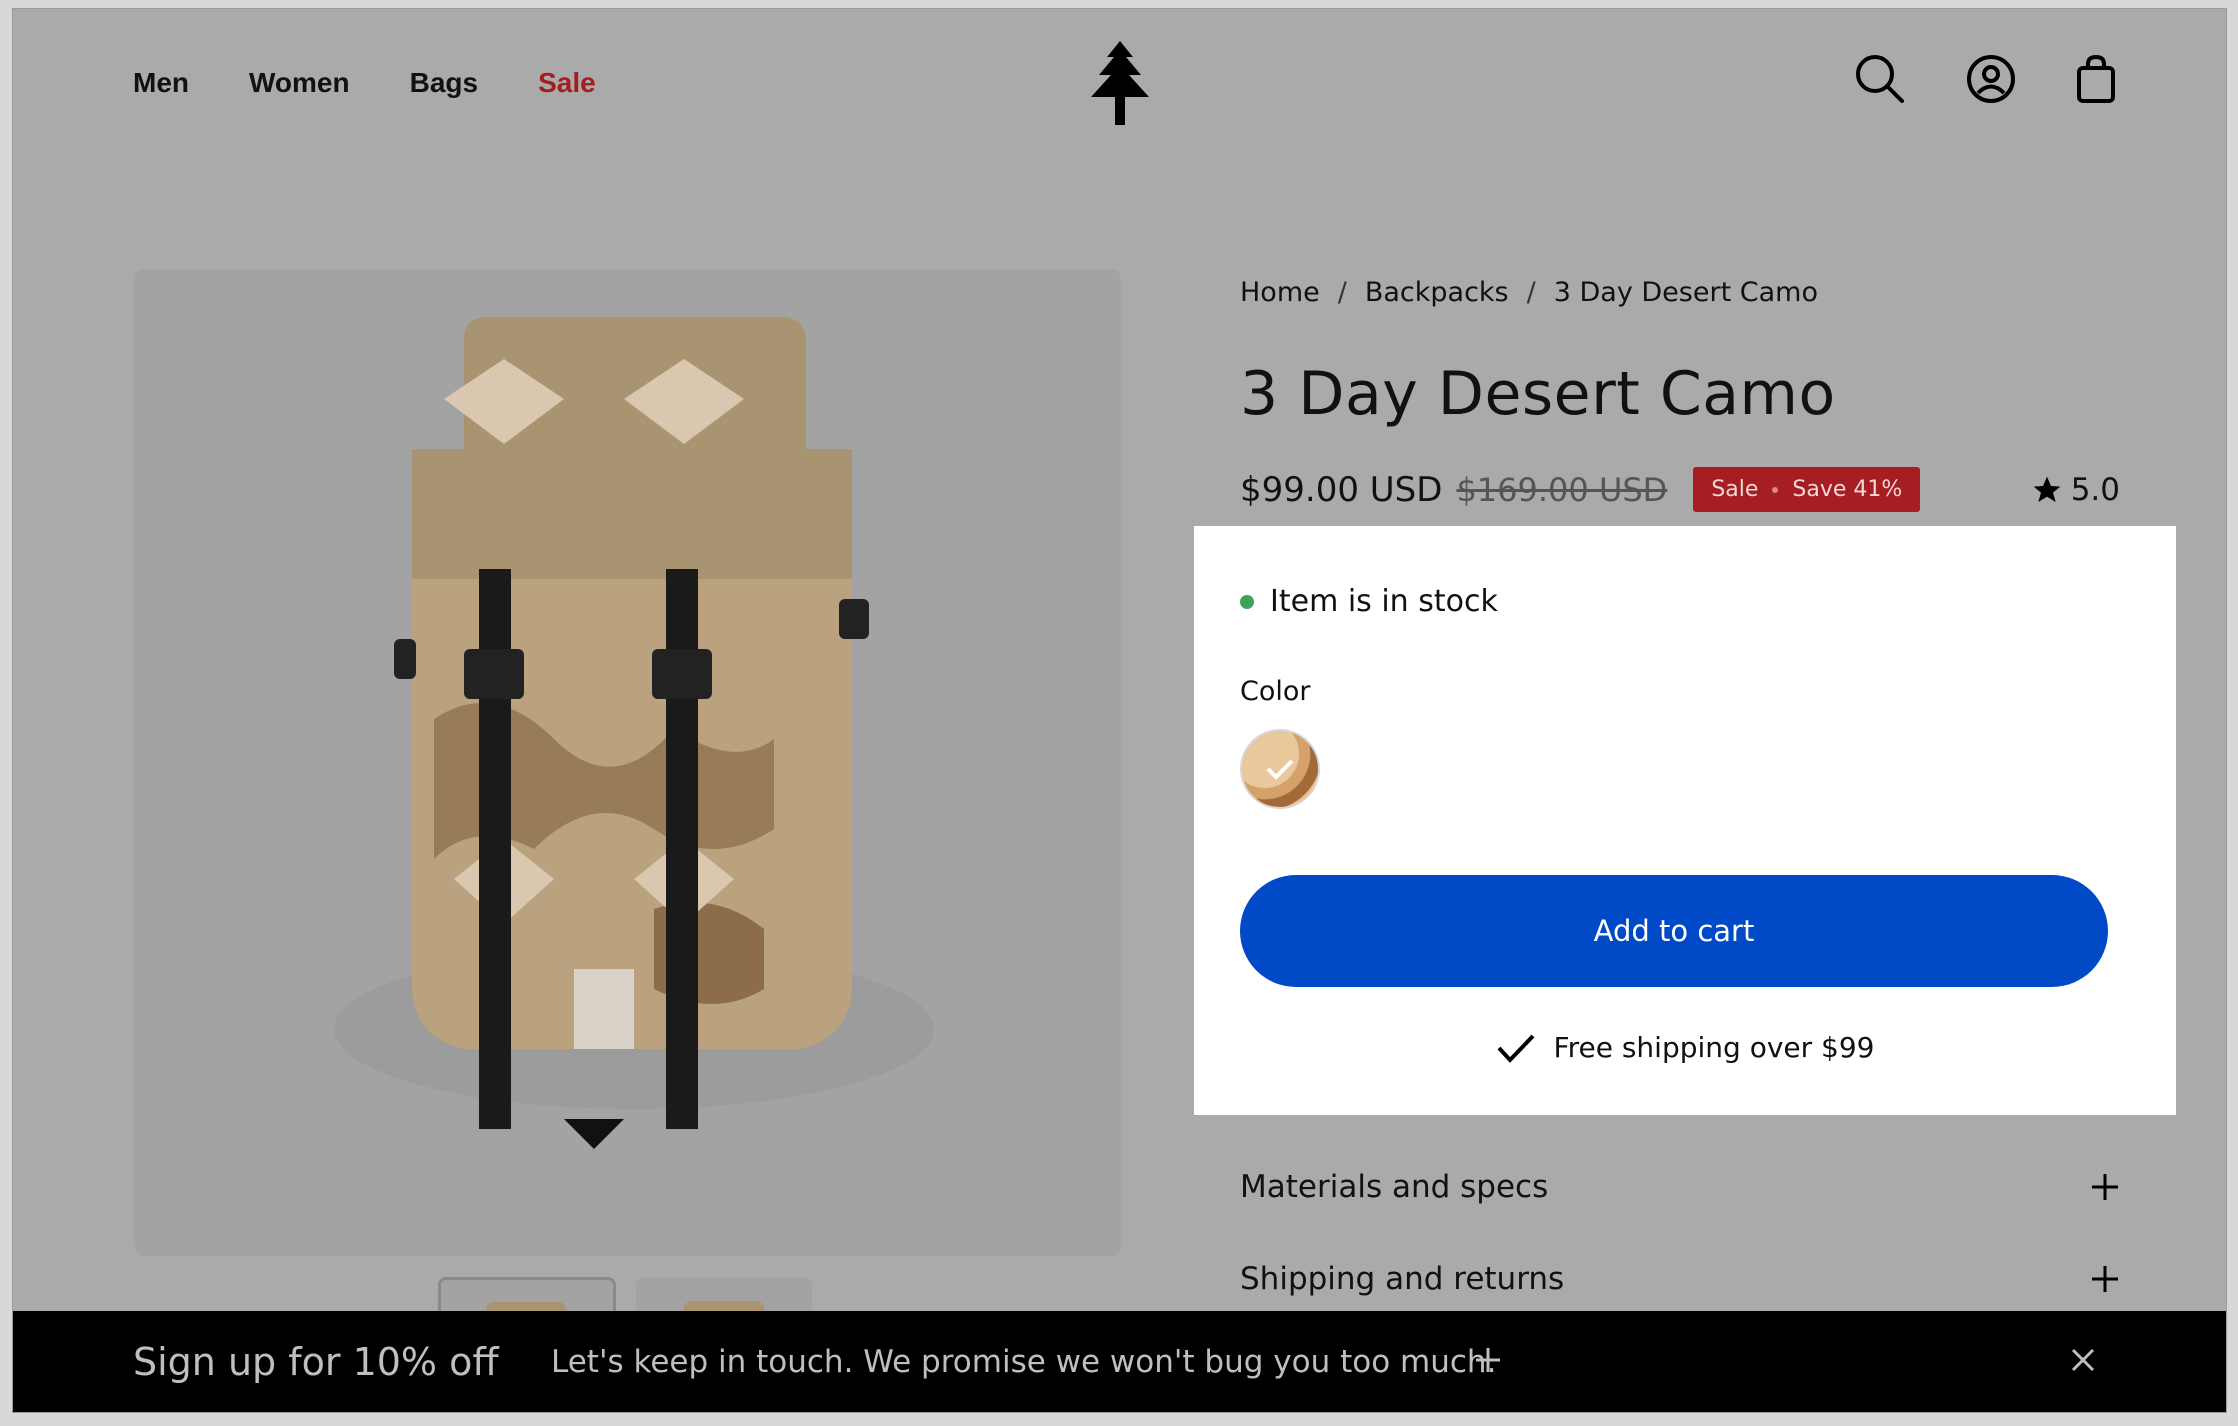  Describe the element at coordinates (1680, 1279) in the screenshot. I see `accordion-shipping: Shipping and returns` at that location.